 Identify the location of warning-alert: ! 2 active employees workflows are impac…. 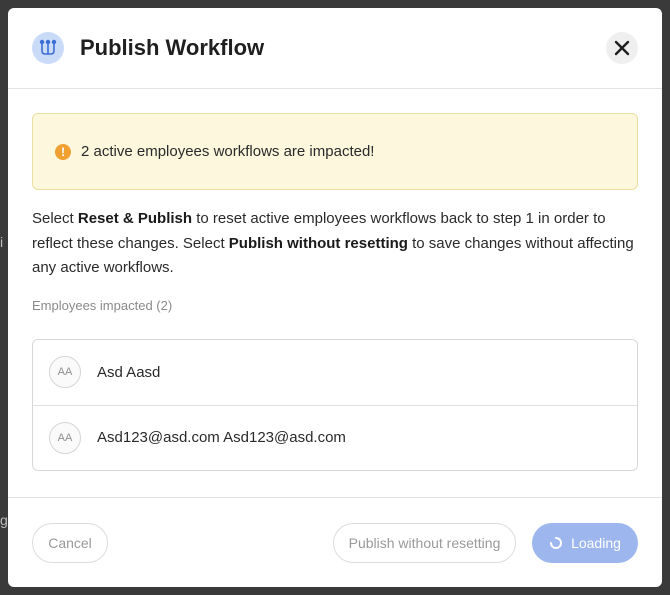
(335, 151).